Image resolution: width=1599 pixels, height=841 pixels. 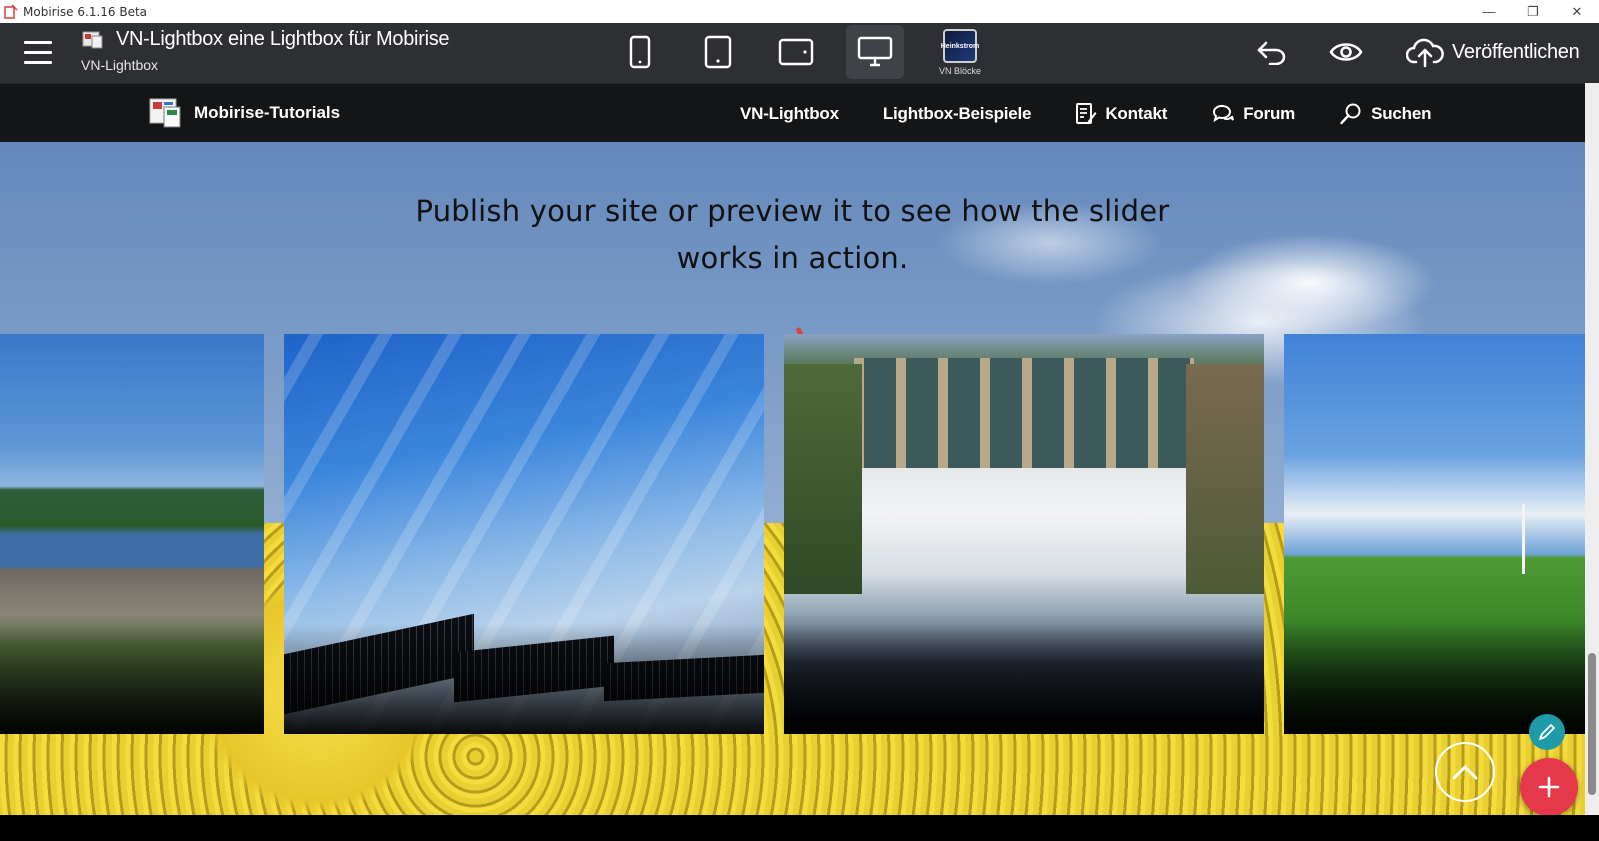 I want to click on nav-item-label: Kontakt, so click(x=1136, y=113).